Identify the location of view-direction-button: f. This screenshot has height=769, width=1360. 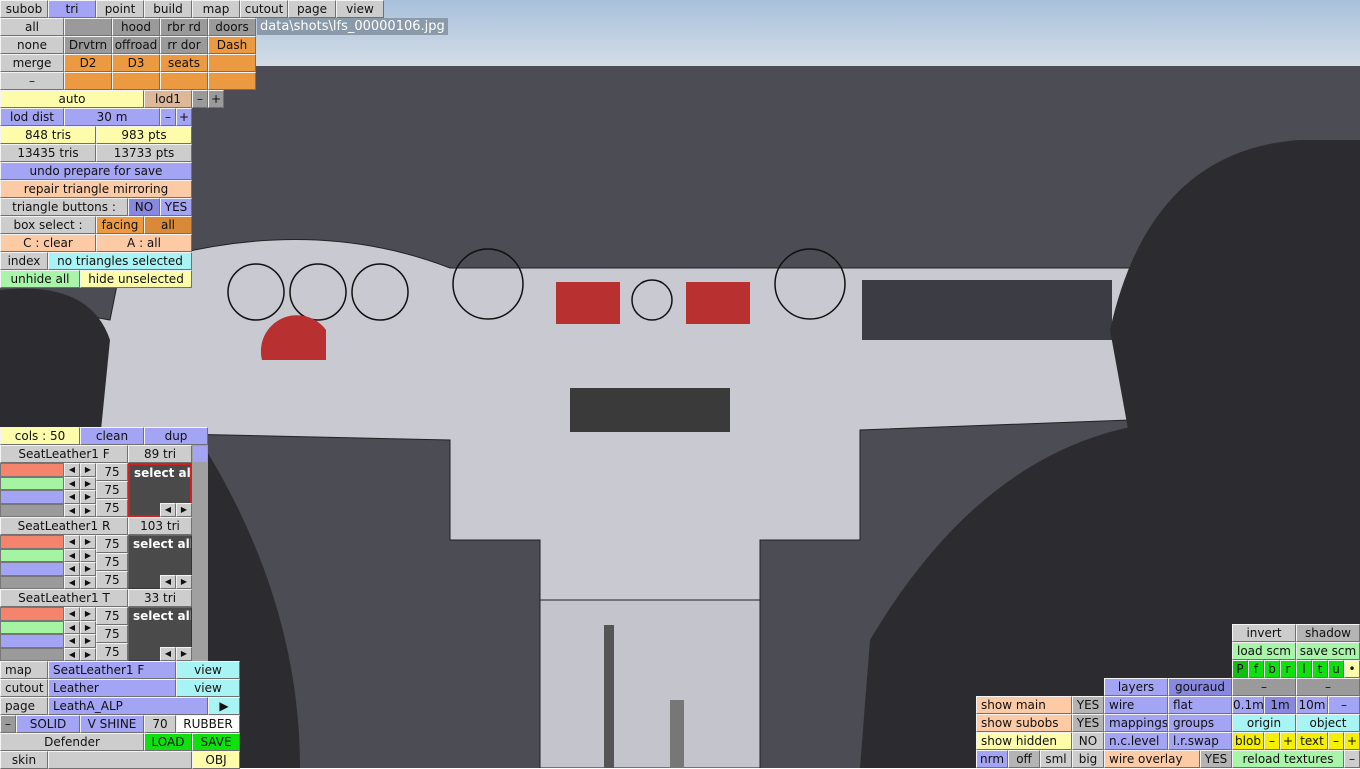
(1256, 669).